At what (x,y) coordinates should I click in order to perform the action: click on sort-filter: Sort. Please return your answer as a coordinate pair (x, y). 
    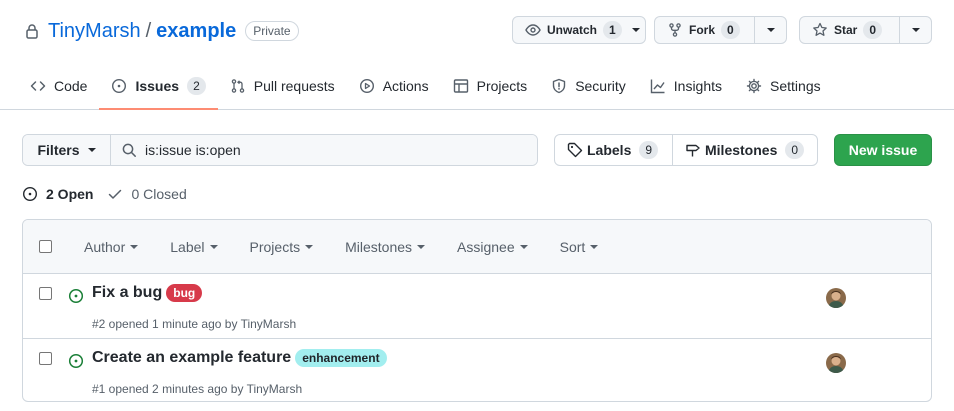
    Looking at the image, I should click on (579, 247).